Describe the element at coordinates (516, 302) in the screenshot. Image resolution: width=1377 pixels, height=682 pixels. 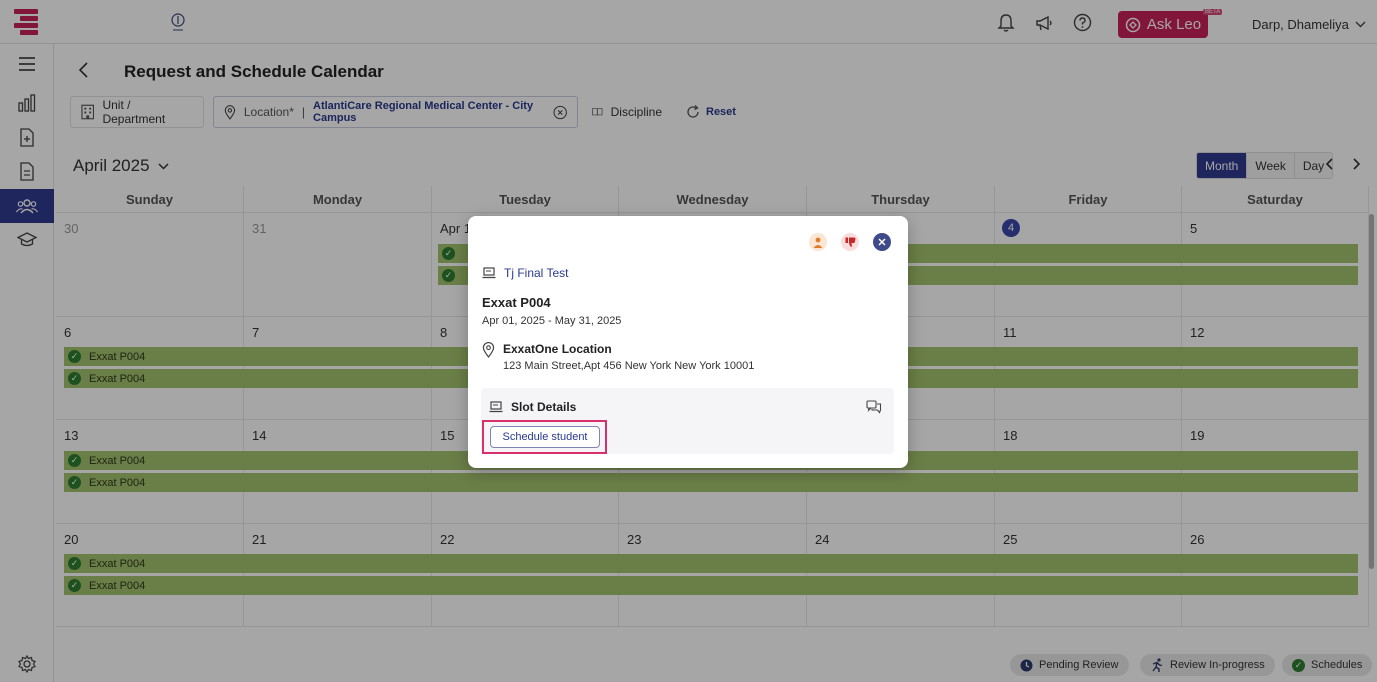
I see `event-title: Exxat P004` at that location.